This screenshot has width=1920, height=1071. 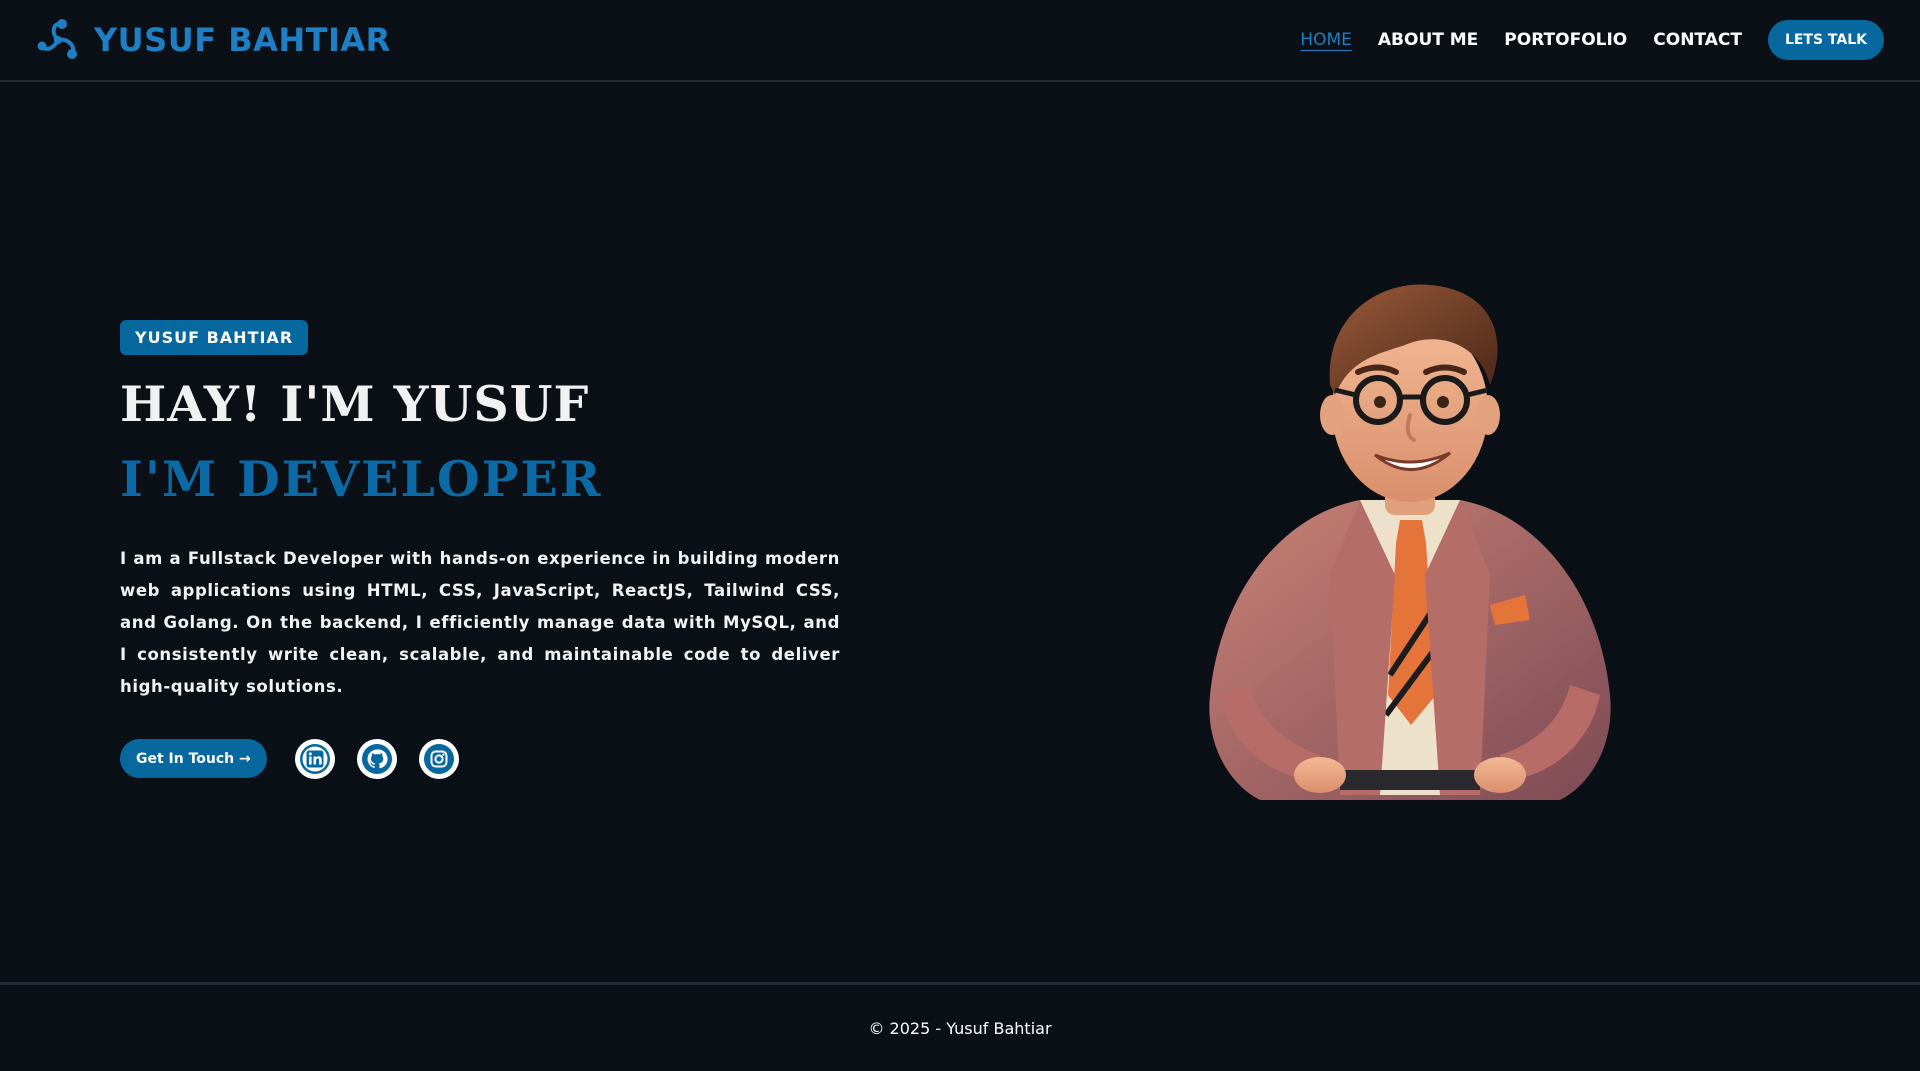 What do you see at coordinates (193, 759) in the screenshot?
I see `get-in-touch-button: Get In Touch →` at bounding box center [193, 759].